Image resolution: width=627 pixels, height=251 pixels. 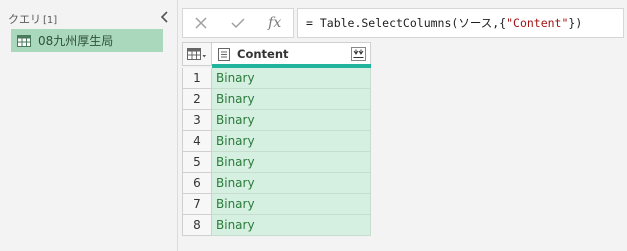 What do you see at coordinates (24, 40) in the screenshot?
I see `table-icon` at bounding box center [24, 40].